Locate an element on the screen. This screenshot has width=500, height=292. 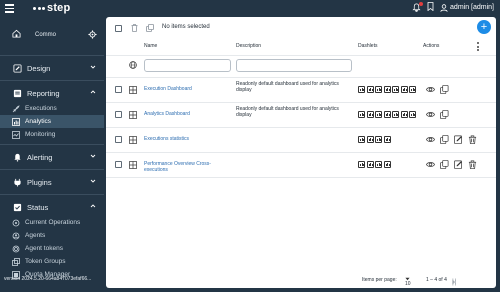
sidebar-section-reporting: Reporting is located at coordinates (52, 93).